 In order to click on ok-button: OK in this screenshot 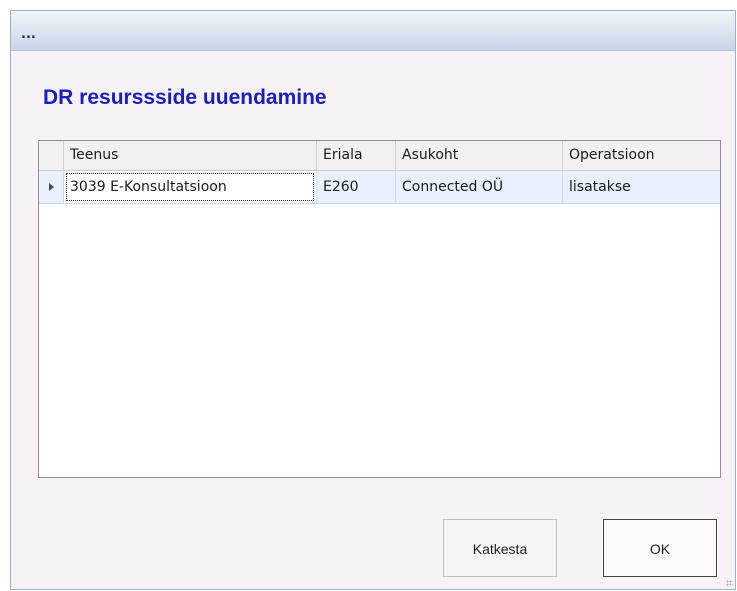, I will do `click(660, 548)`.